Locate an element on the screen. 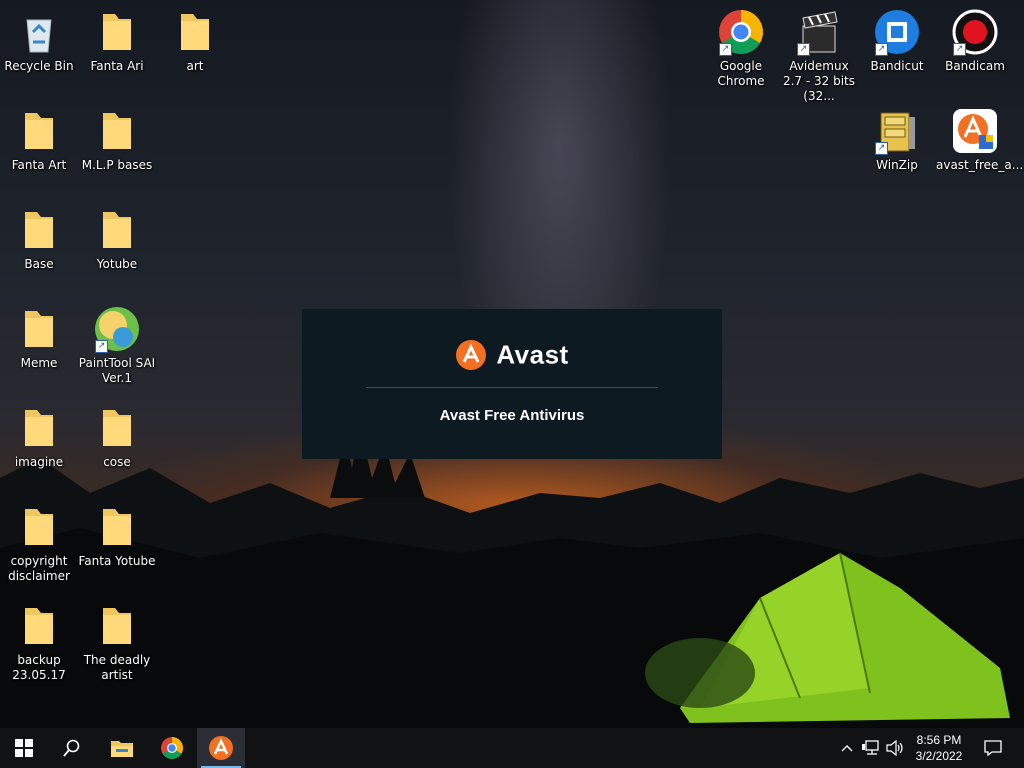 This screenshot has height=768, width=1024. start-button is located at coordinates (24, 748).